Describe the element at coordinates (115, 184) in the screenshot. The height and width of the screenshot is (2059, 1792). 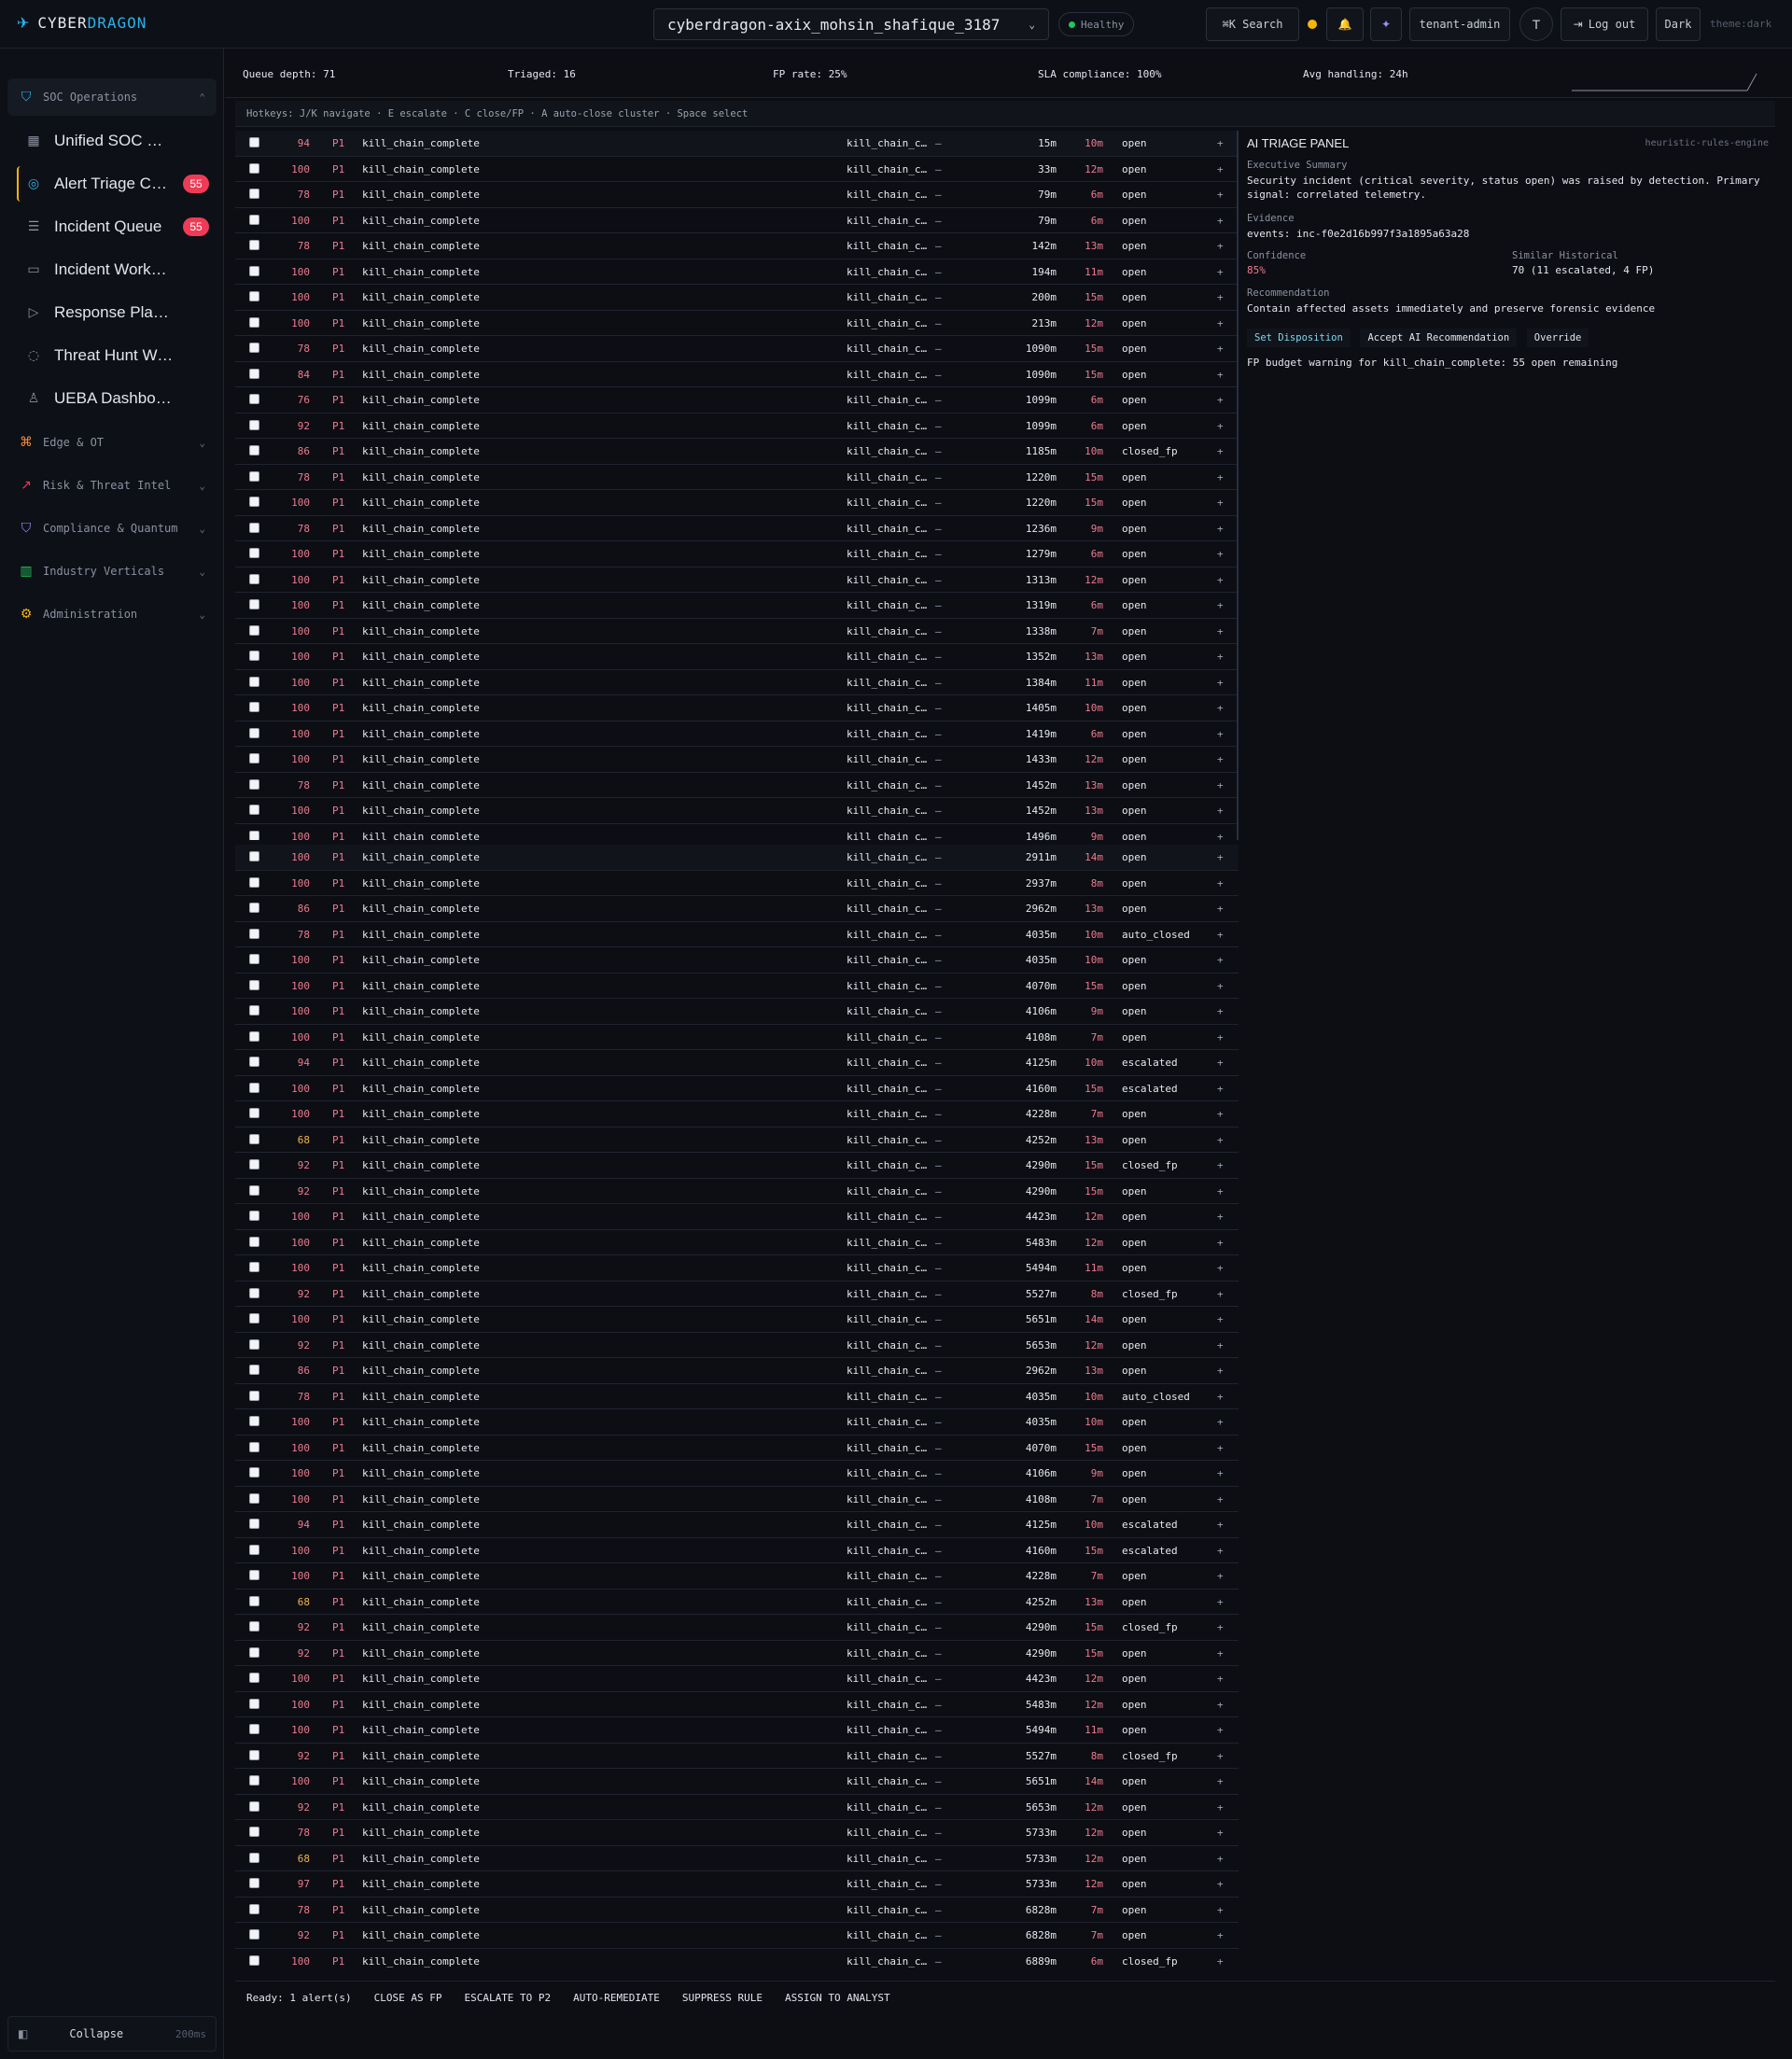
I see `sidebar-item-alert-triage-center: ◎ Alert Triage Center 55` at that location.